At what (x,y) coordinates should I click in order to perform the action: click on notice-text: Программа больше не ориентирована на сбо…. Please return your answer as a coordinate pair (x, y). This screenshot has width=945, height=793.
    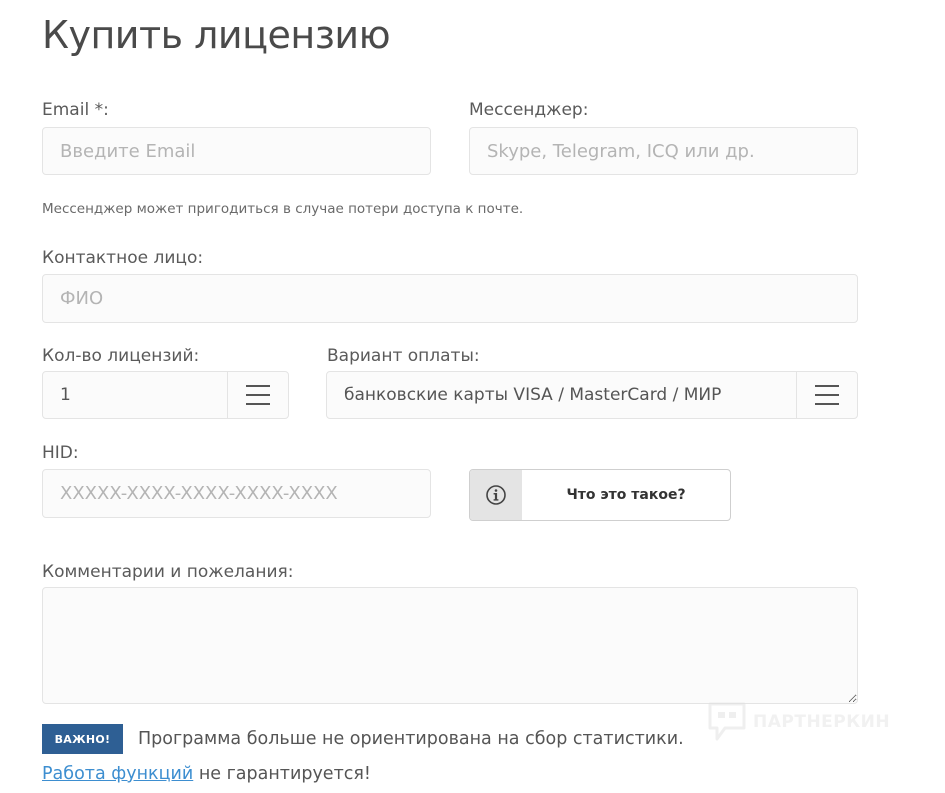
    Looking at the image, I should click on (411, 739).